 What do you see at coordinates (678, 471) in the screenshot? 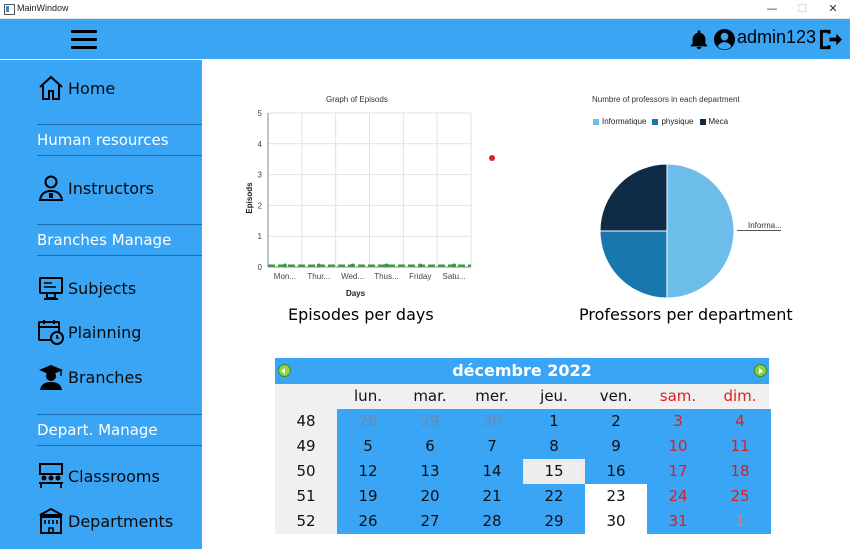
I see `calendar-day: 17` at bounding box center [678, 471].